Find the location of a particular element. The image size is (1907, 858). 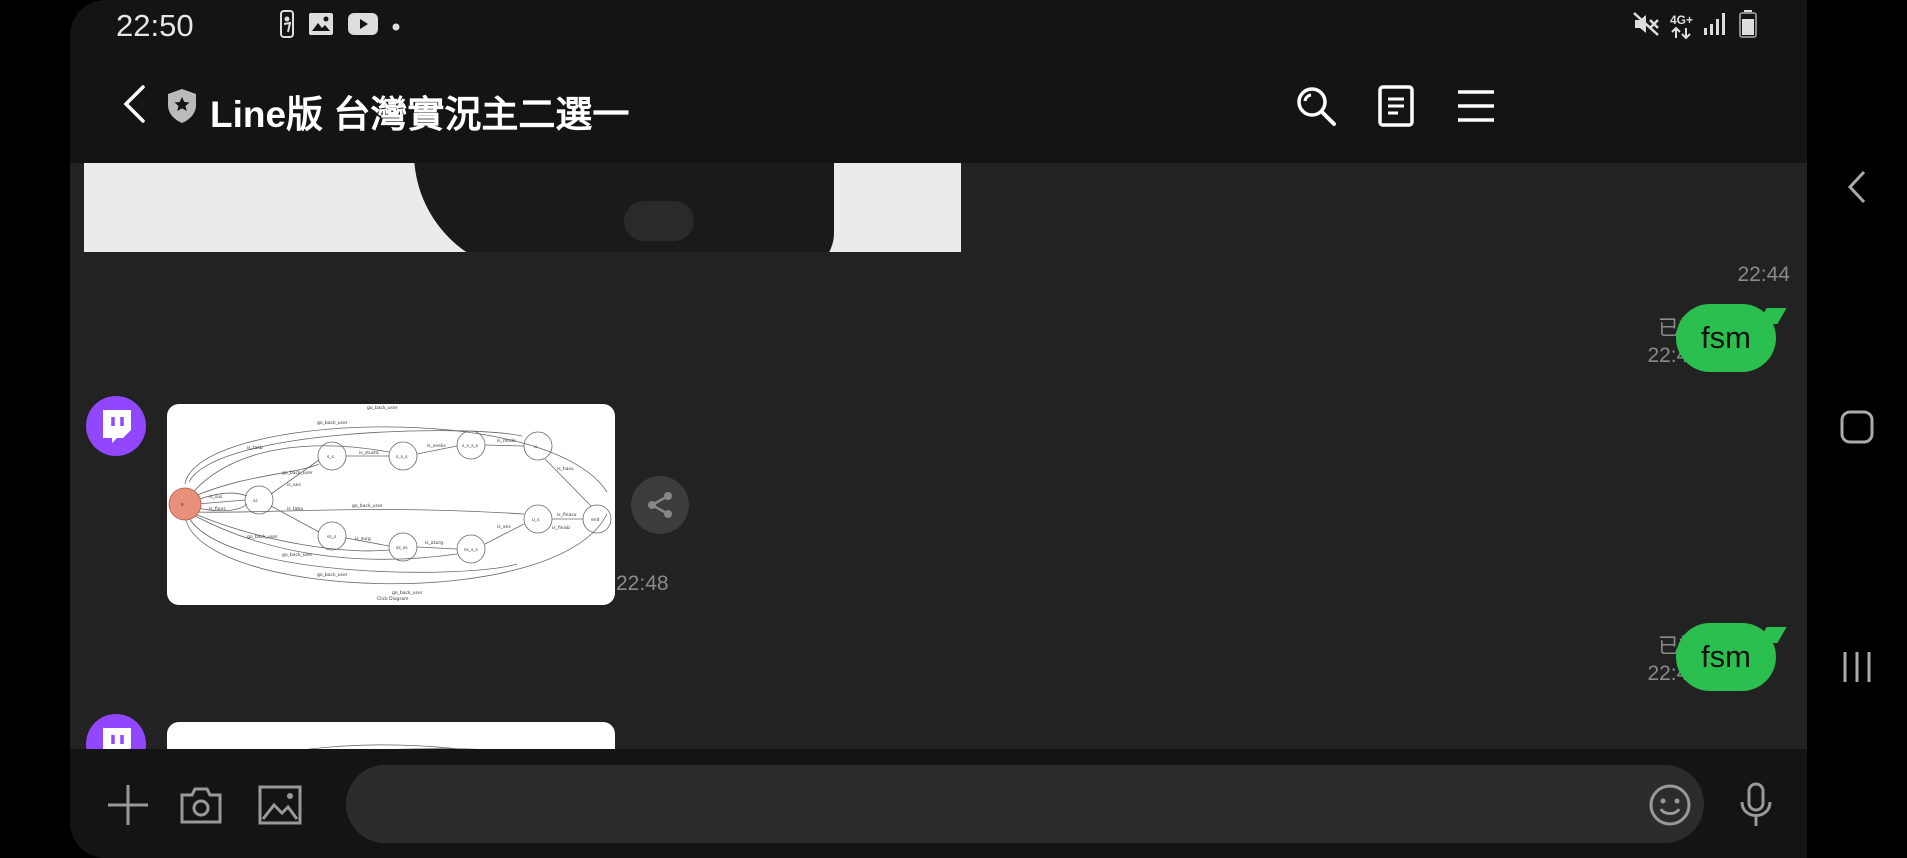

state-label: s_s is located at coordinates (331, 457).